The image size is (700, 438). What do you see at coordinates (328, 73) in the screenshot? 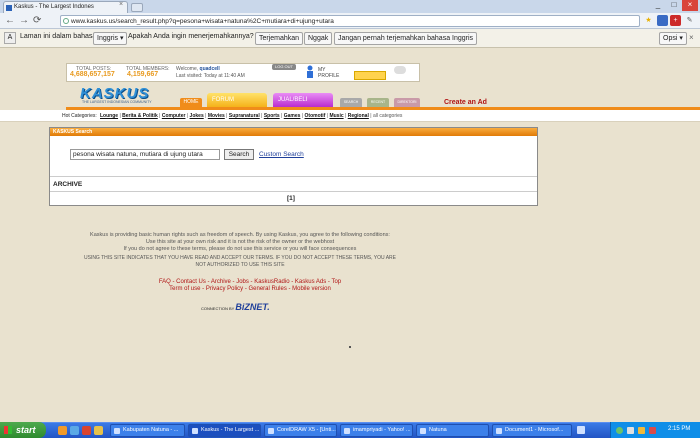
I see `my-profile-link: MY PROFILE` at bounding box center [328, 73].